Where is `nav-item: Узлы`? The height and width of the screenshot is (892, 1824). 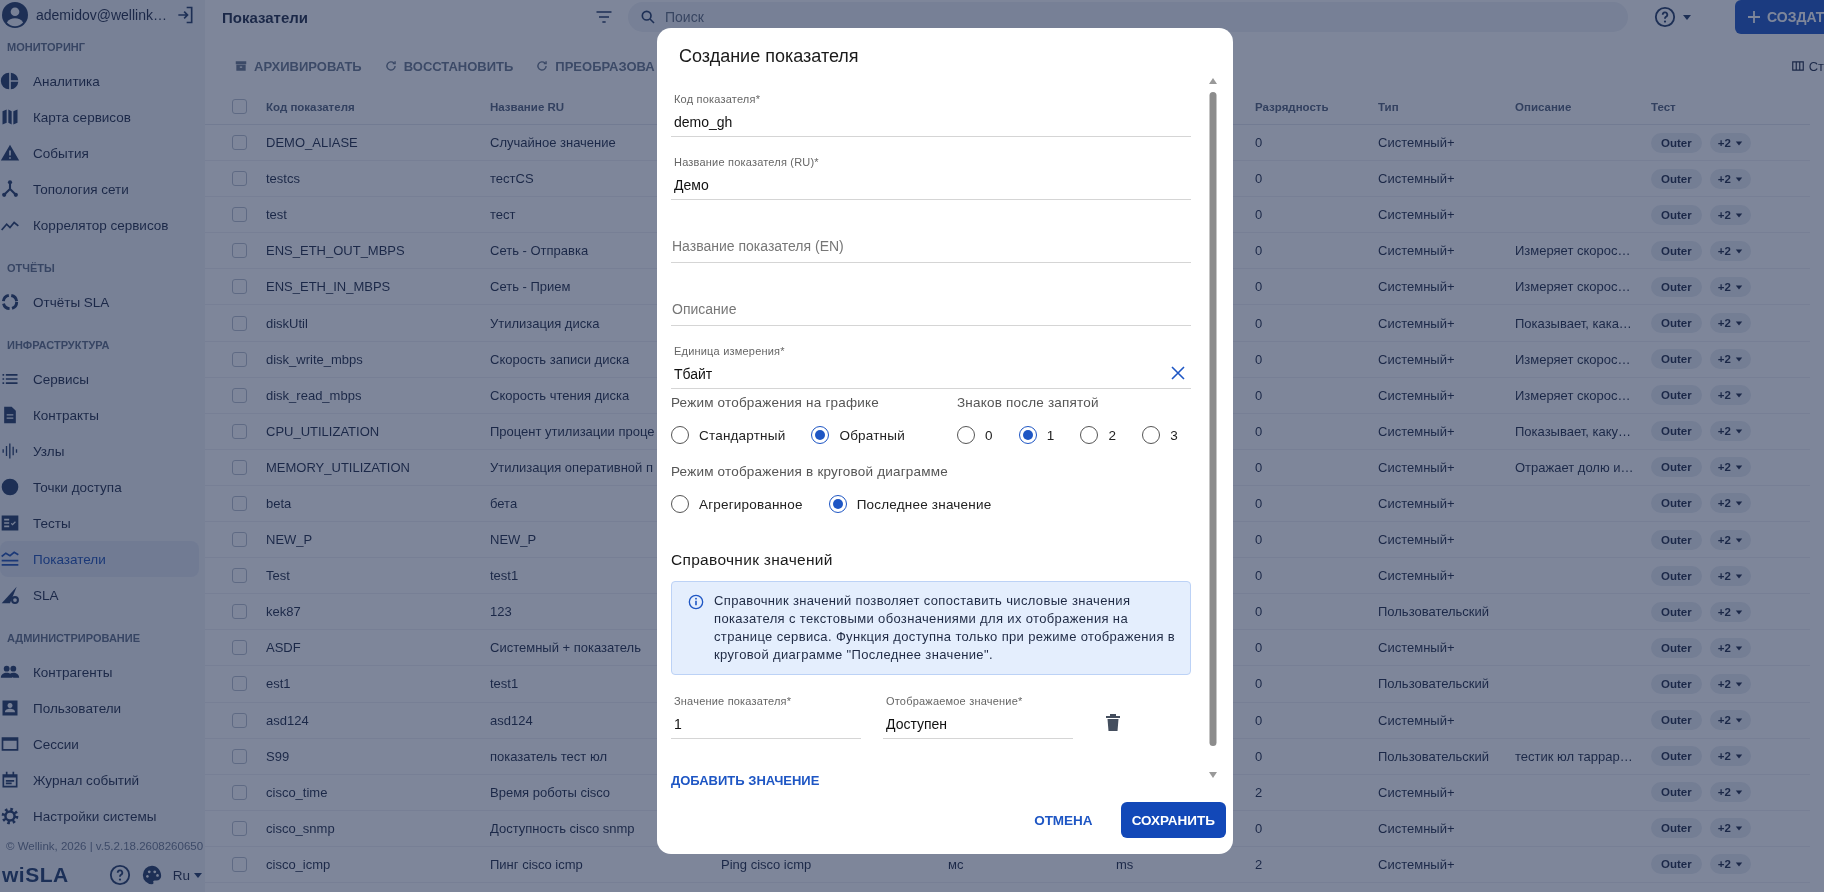 nav-item: Узлы is located at coordinates (99, 451).